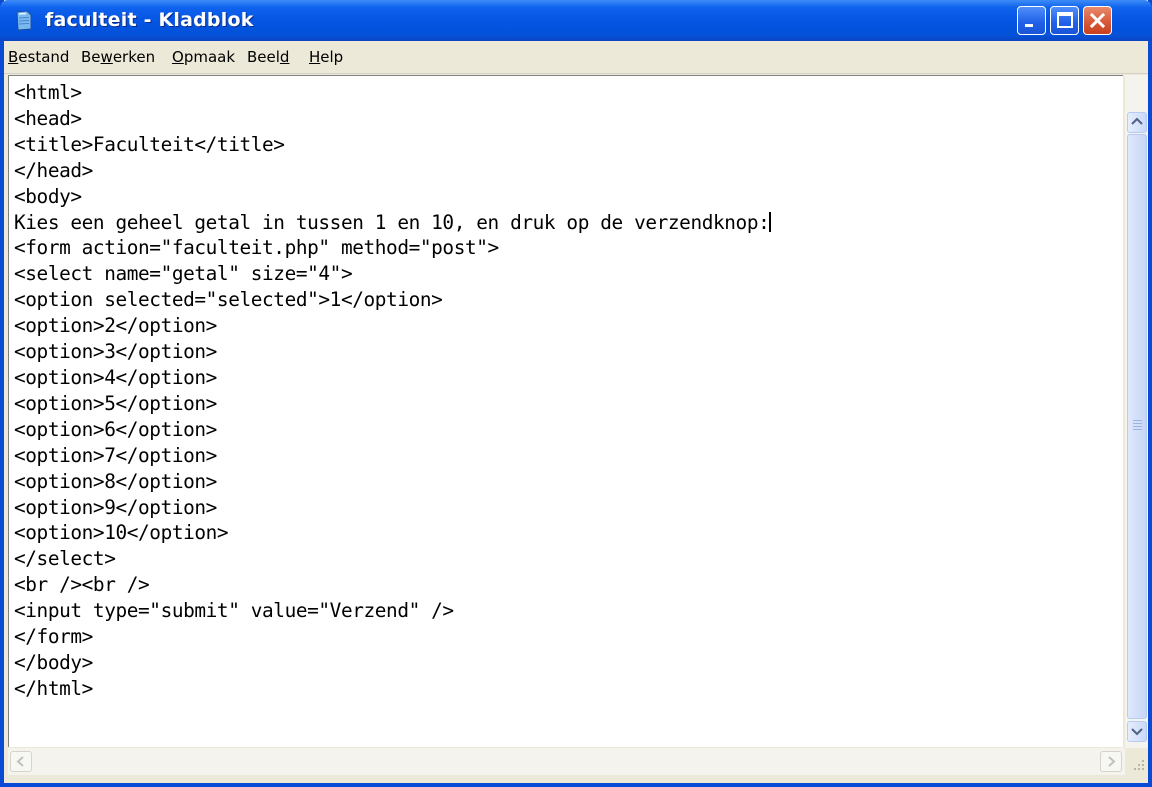  What do you see at coordinates (770, 221) in the screenshot?
I see `text-caret` at bounding box center [770, 221].